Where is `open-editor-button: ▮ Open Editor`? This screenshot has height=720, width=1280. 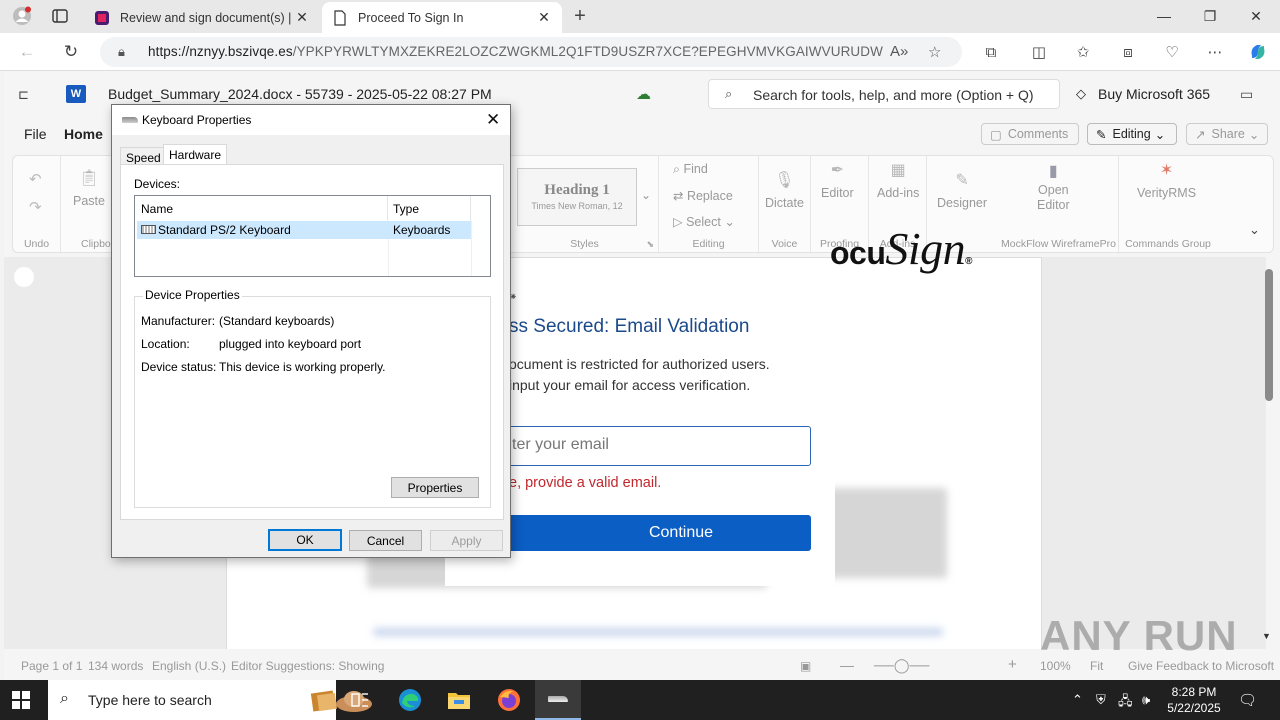
open-editor-button: ▮ Open Editor is located at coordinates (1053, 188).